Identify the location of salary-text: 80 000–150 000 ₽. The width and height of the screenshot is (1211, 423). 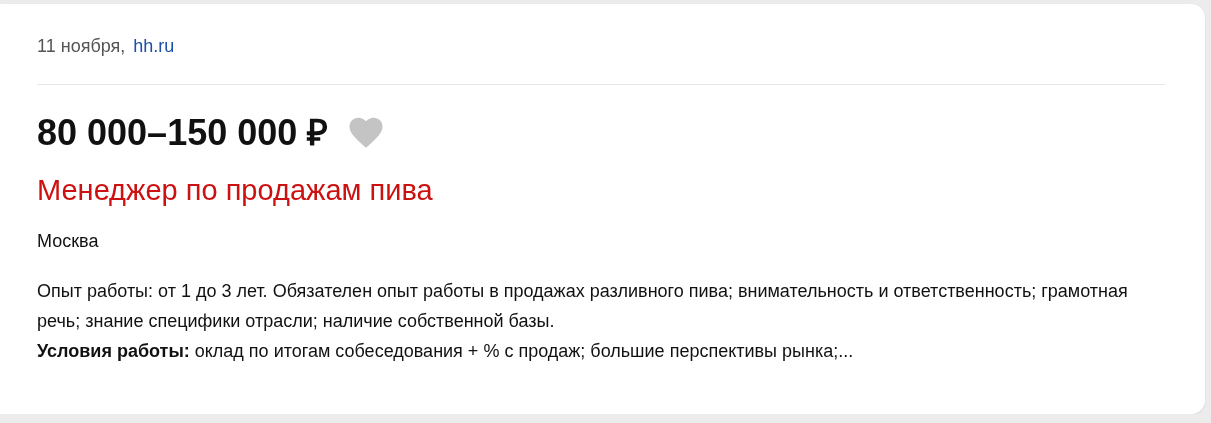
(183, 133).